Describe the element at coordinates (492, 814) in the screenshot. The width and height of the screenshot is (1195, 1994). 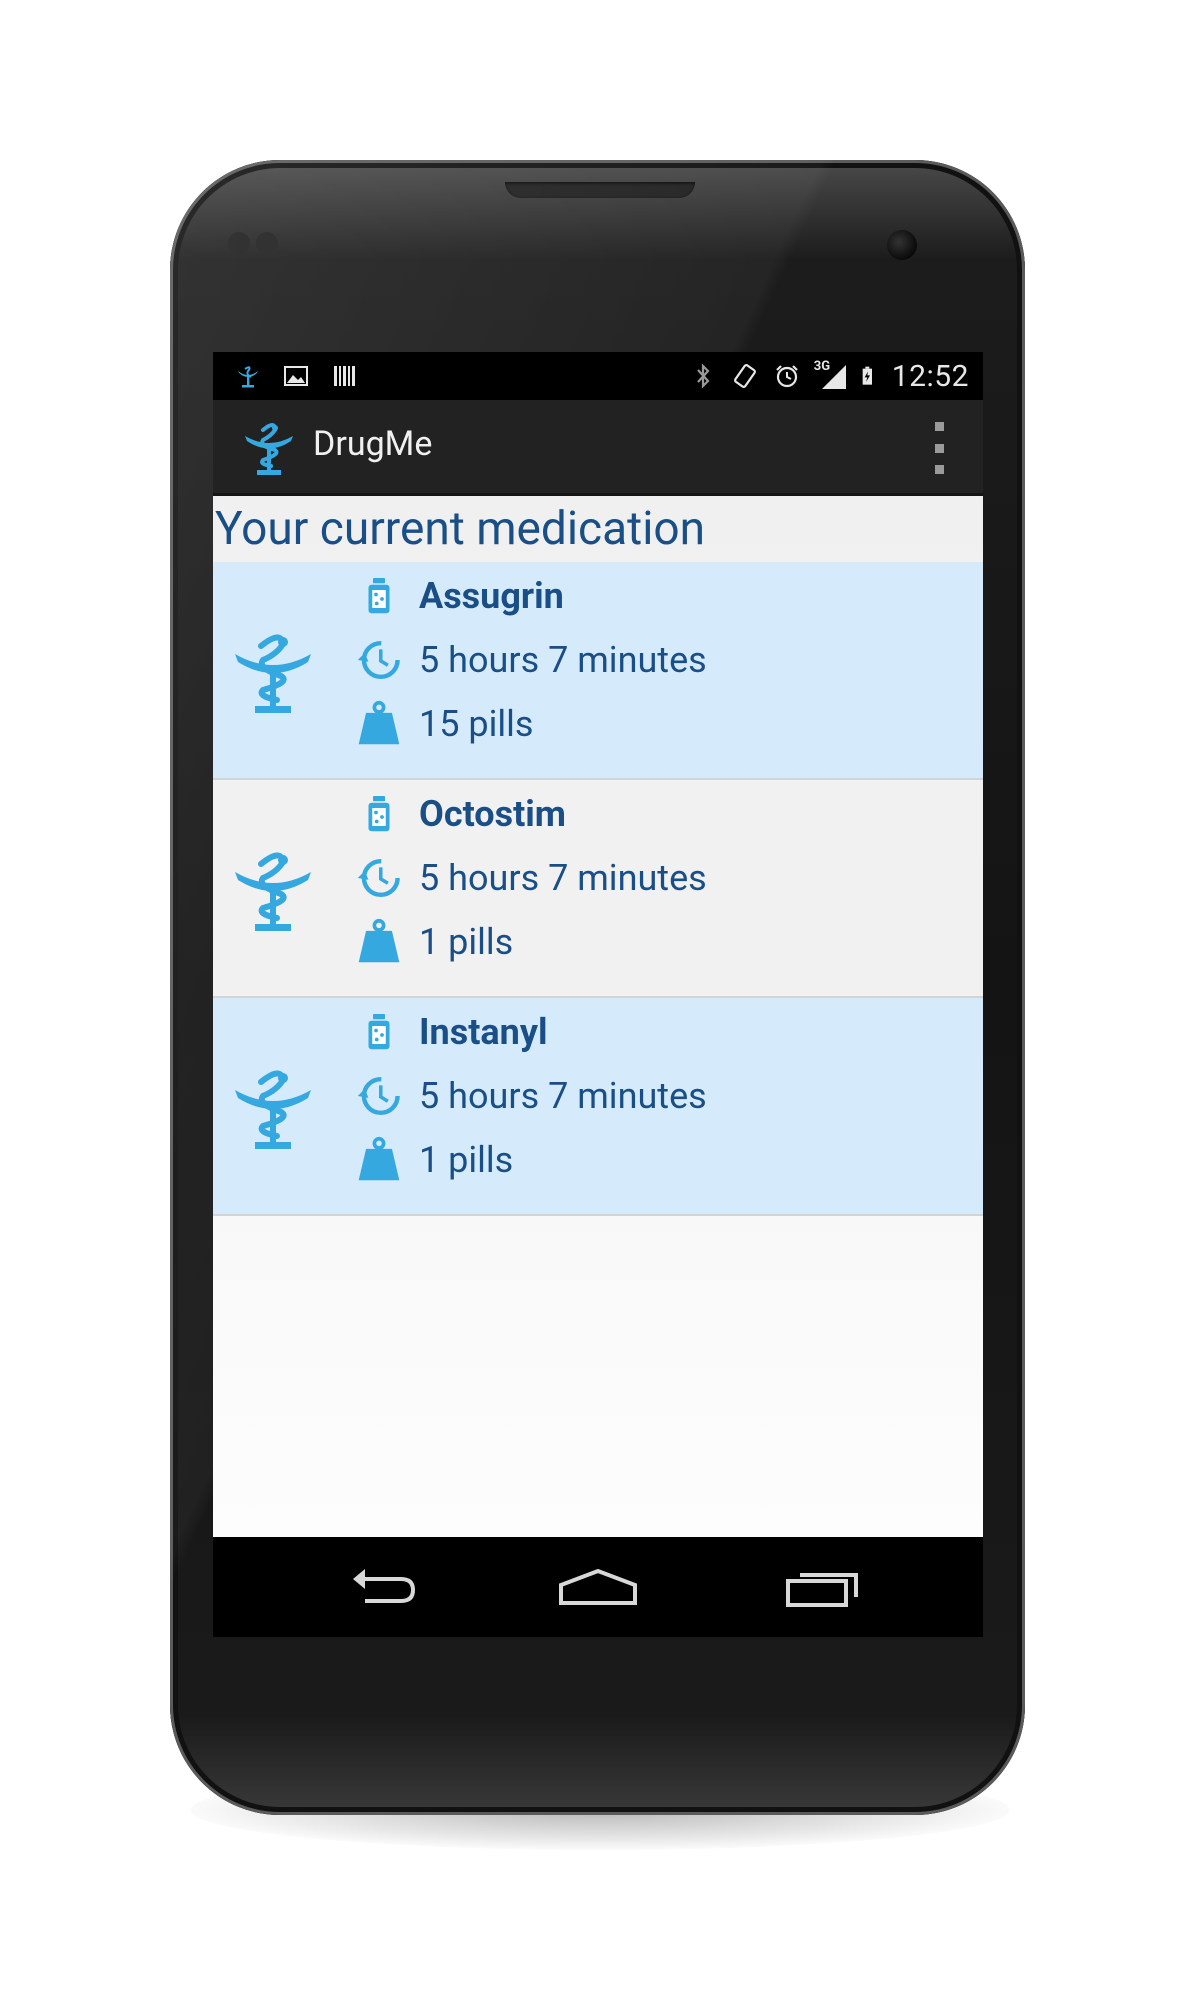
I see `medication-name: Octostim` at that location.